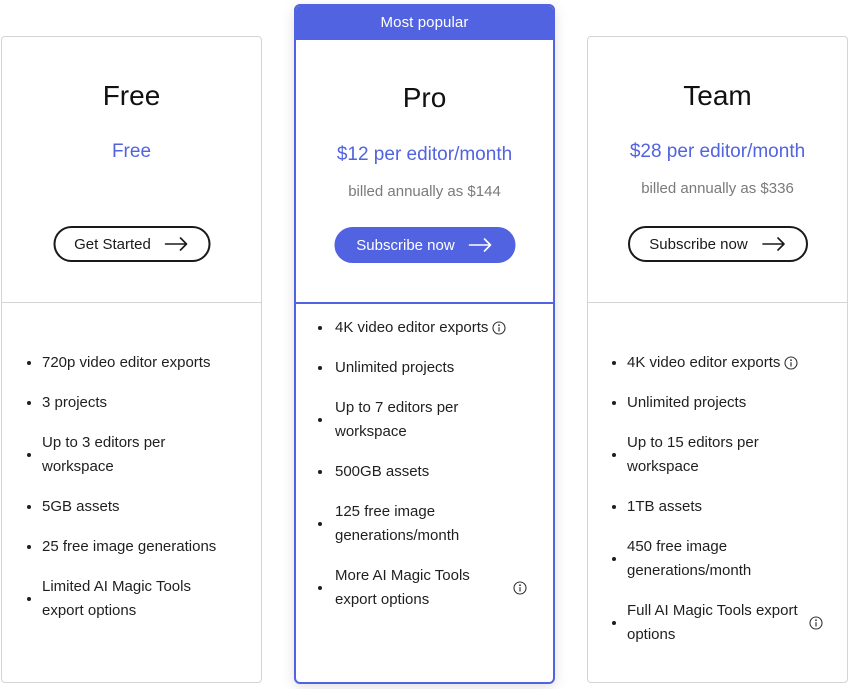  What do you see at coordinates (104, 454) in the screenshot?
I see `feature-text: Up to 3 editors per workspace` at bounding box center [104, 454].